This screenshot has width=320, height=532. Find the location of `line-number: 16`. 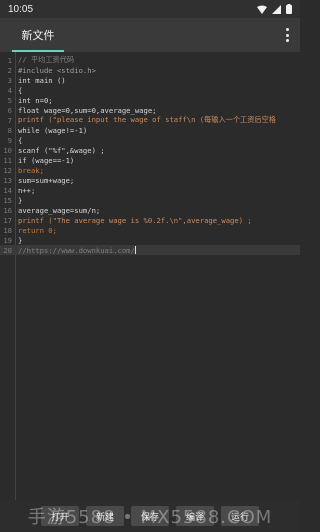

line-number: 16 is located at coordinates (7, 210).